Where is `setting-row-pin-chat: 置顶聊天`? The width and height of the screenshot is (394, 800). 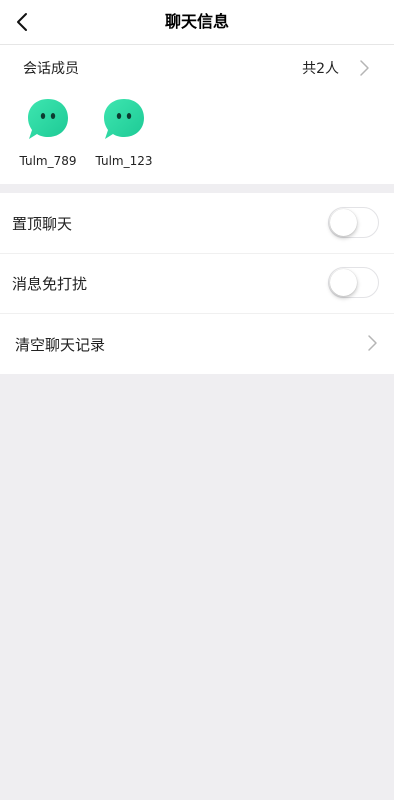 setting-row-pin-chat: 置顶聊天 is located at coordinates (197, 223).